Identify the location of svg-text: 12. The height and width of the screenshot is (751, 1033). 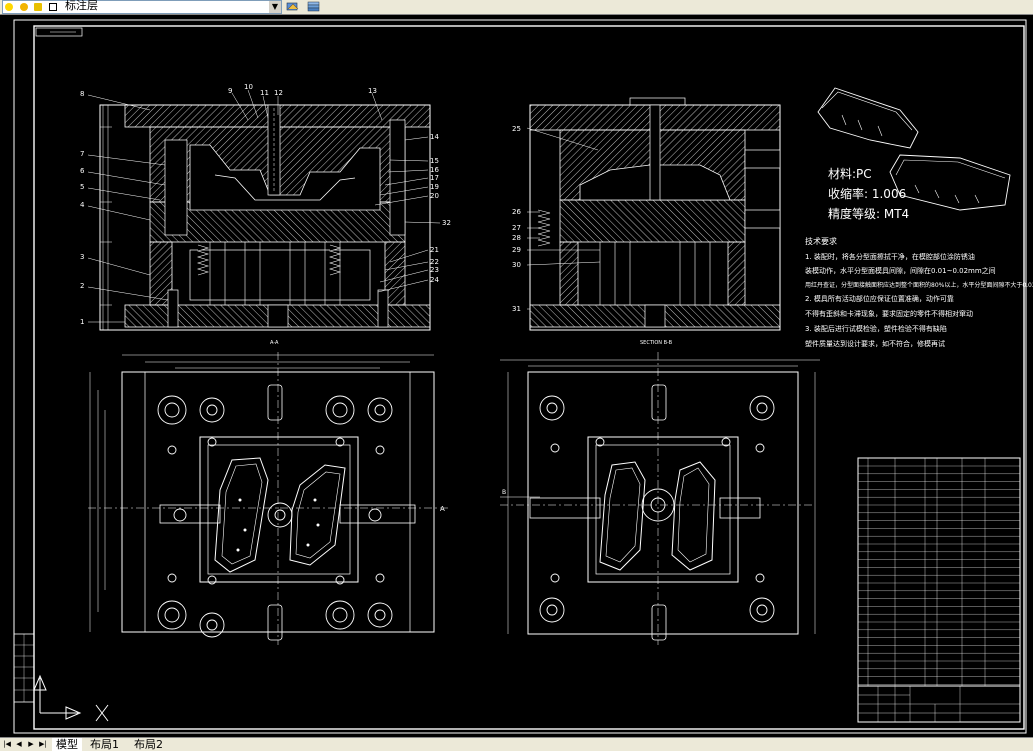
(278, 93).